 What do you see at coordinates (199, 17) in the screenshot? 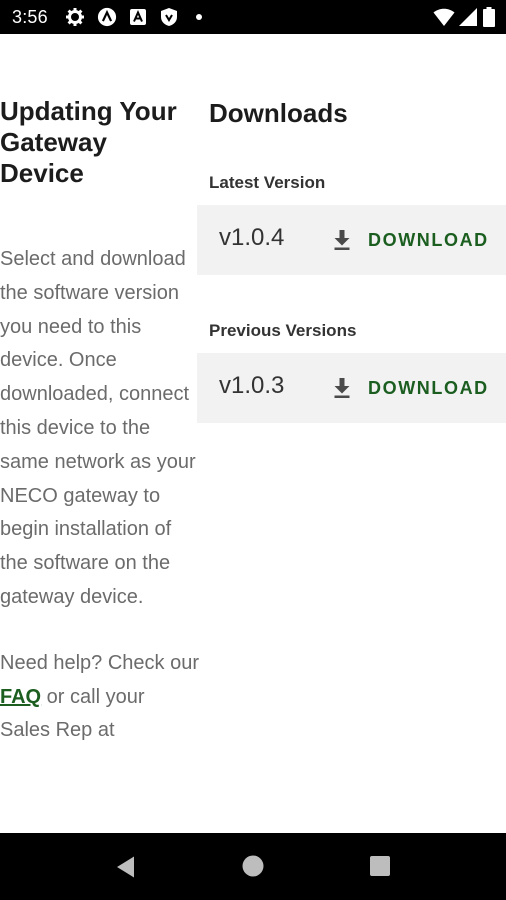
I see `dot-icon` at bounding box center [199, 17].